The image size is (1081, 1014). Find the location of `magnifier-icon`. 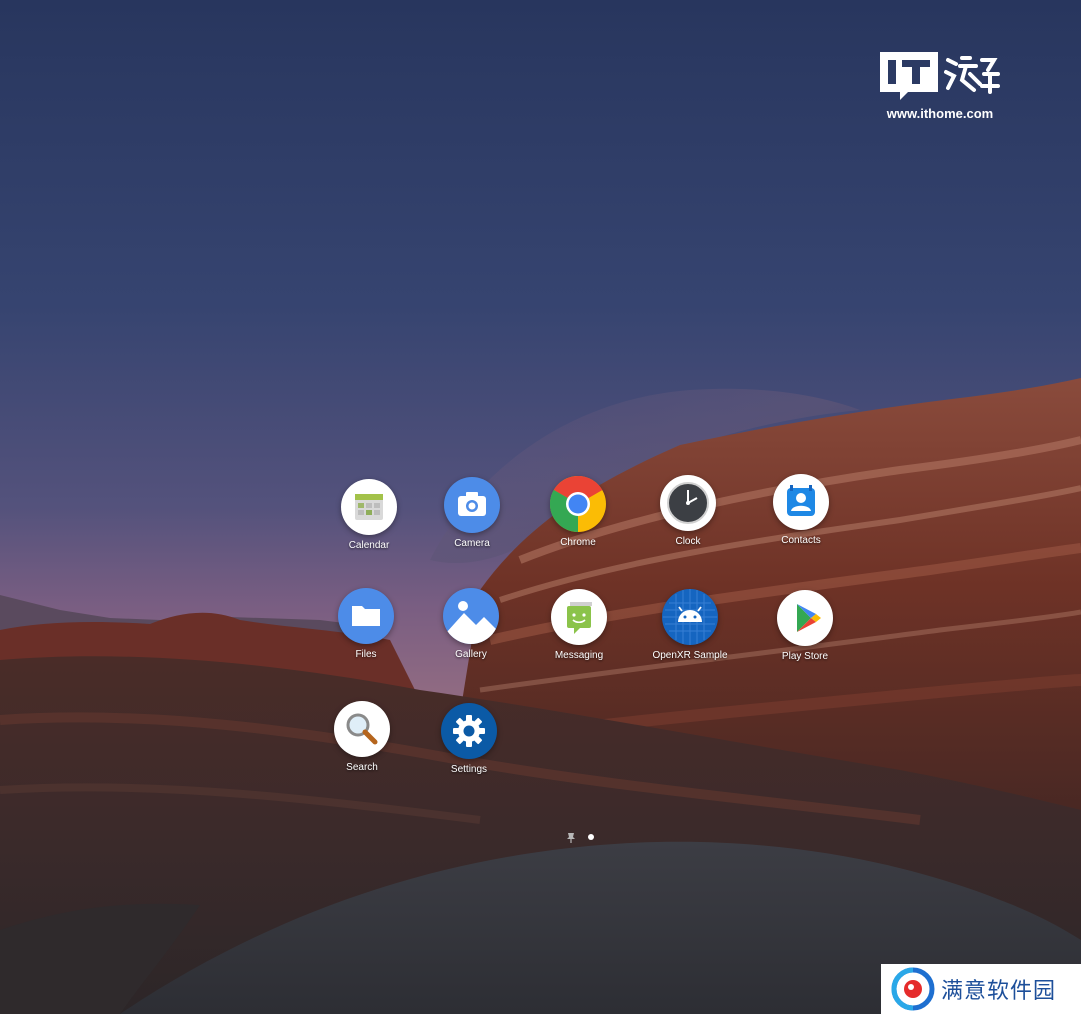

magnifier-icon is located at coordinates (362, 729).